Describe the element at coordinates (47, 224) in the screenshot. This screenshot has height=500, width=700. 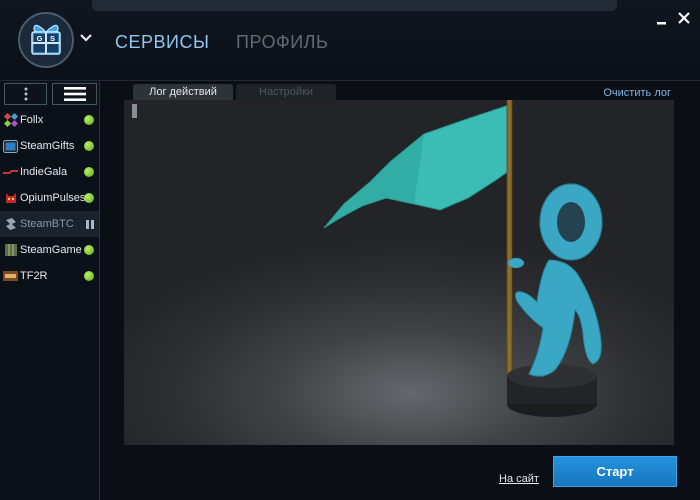
I see `service-label: SteamBTC` at that location.